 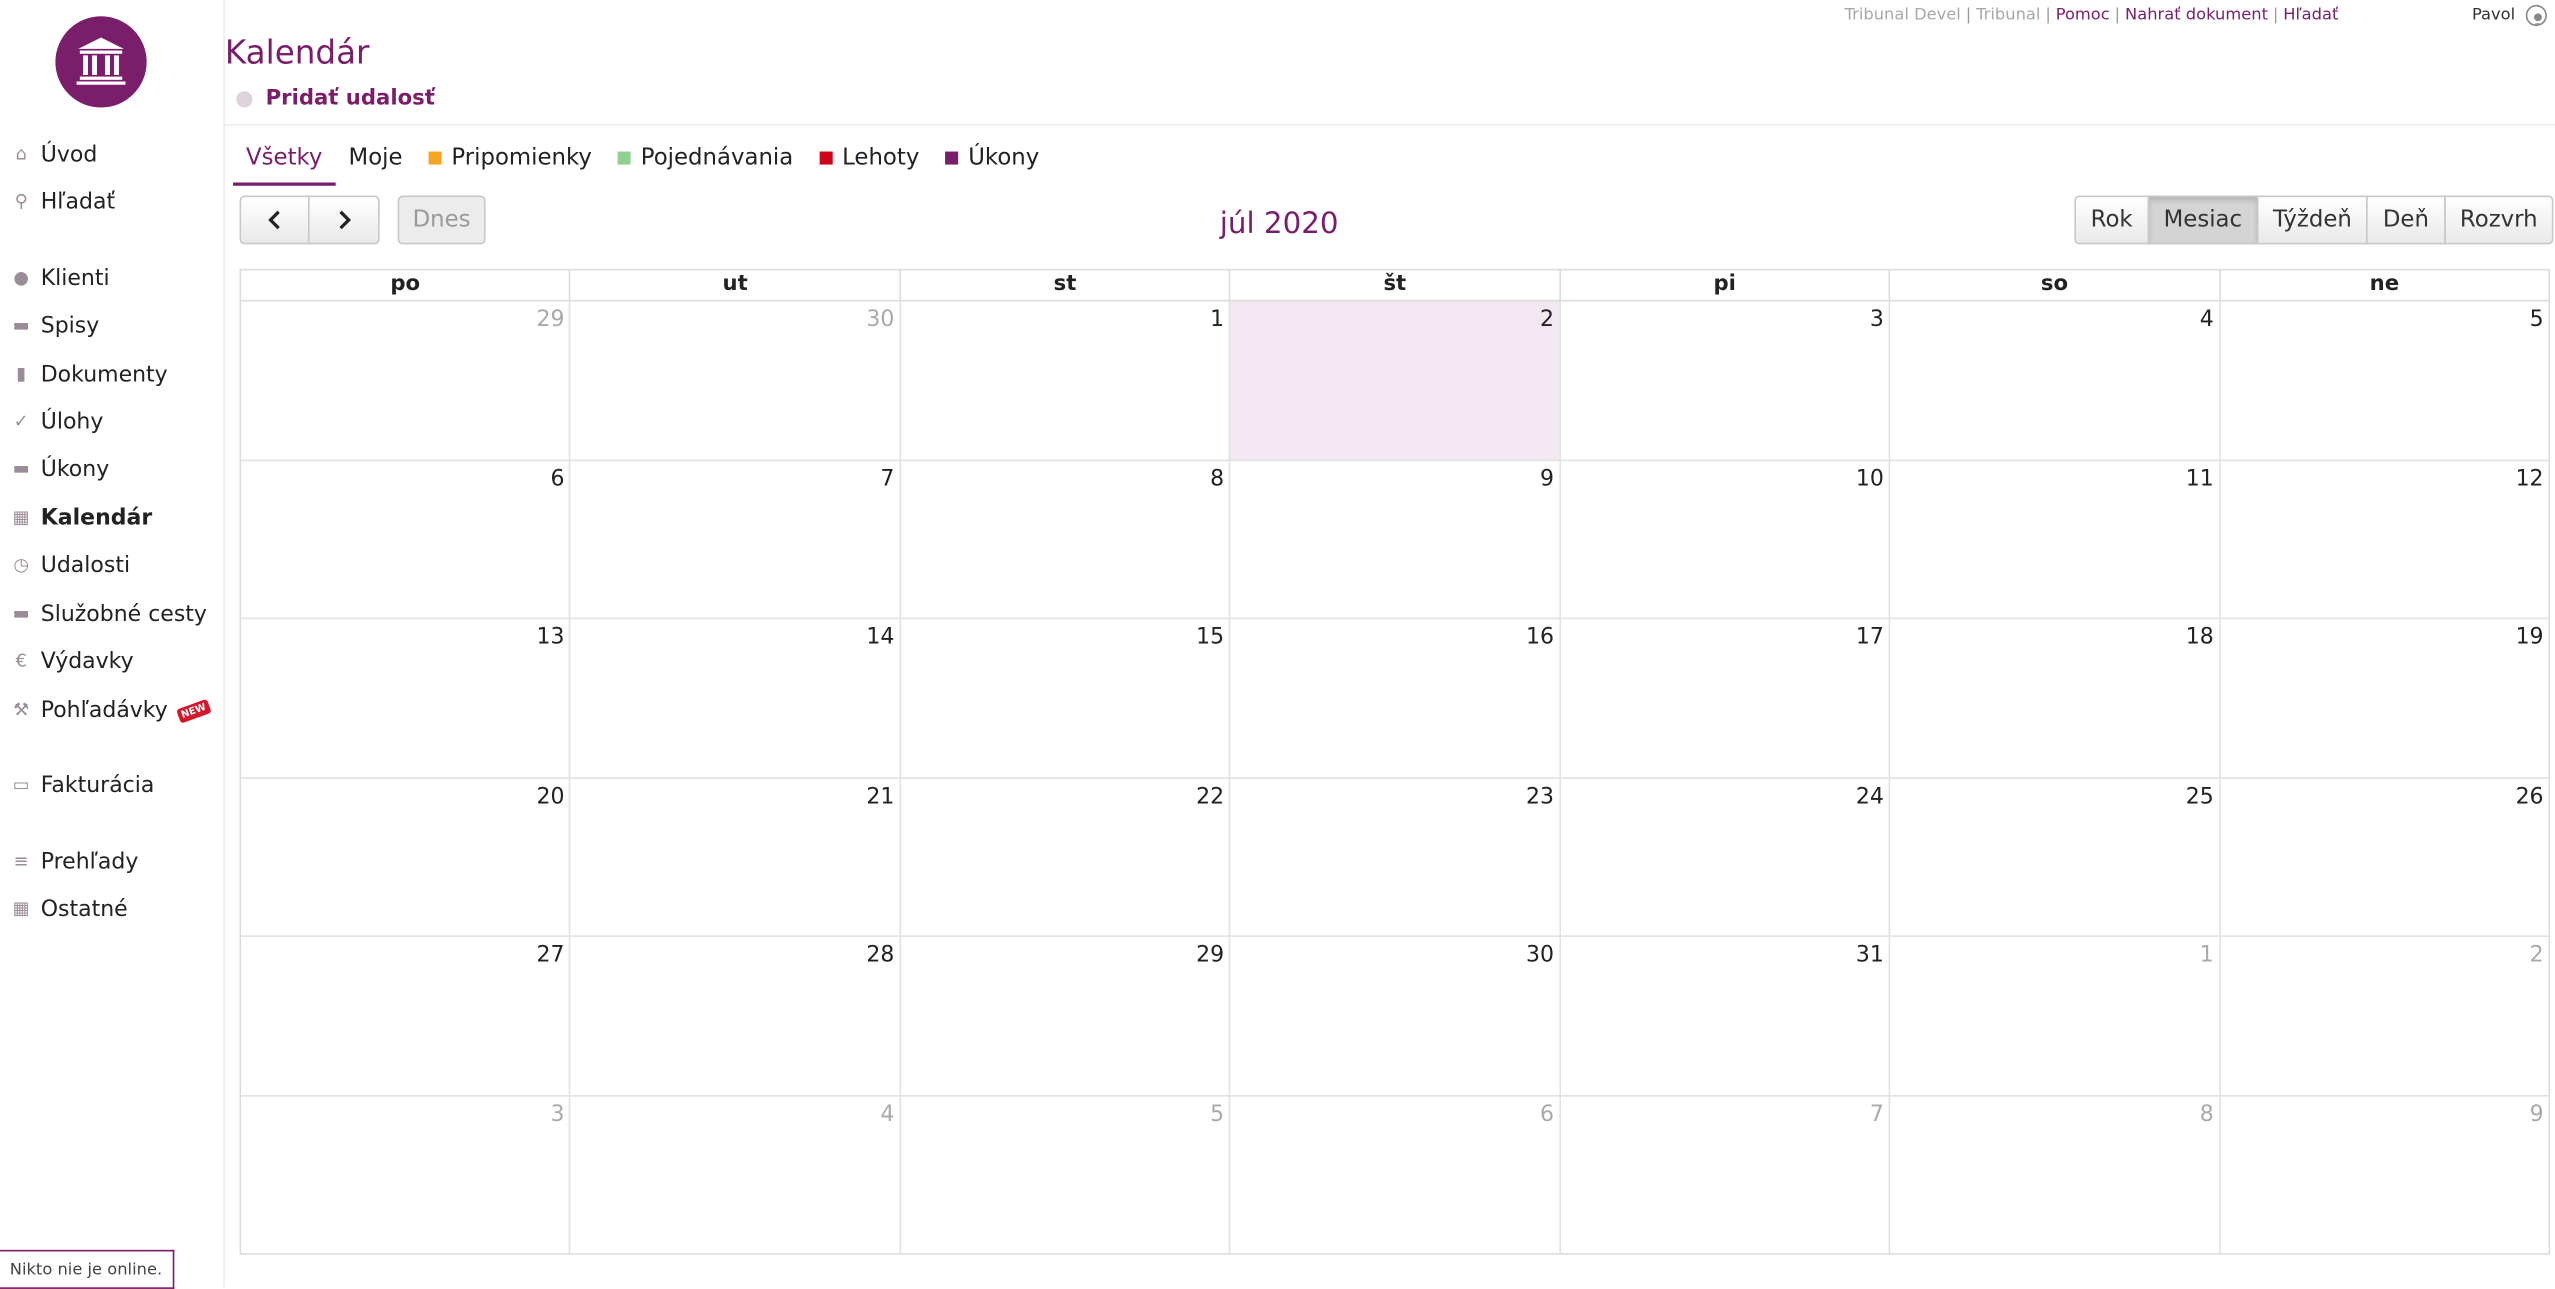 I want to click on day-cell: 16, so click(x=1394, y=698).